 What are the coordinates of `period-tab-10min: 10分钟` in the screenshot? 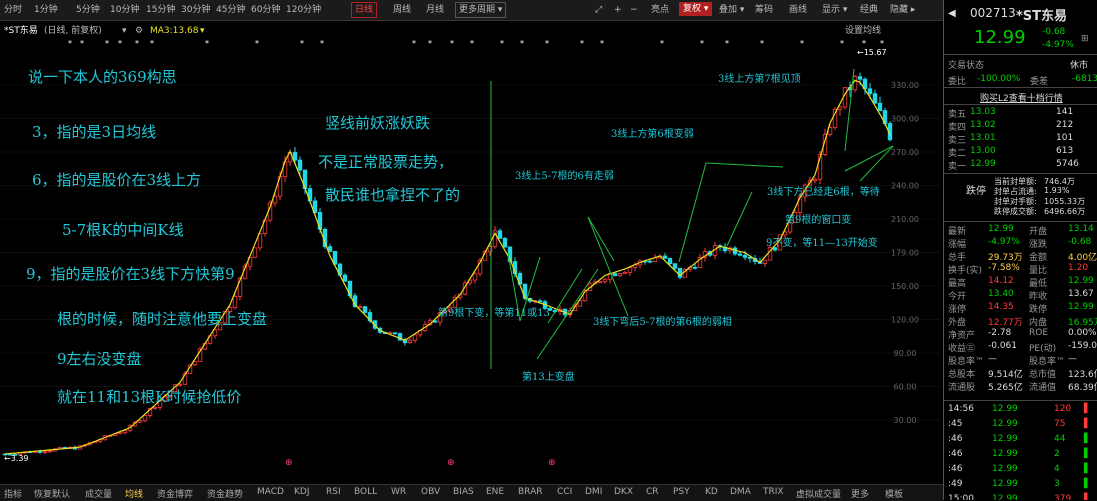 It's located at (124, 10).